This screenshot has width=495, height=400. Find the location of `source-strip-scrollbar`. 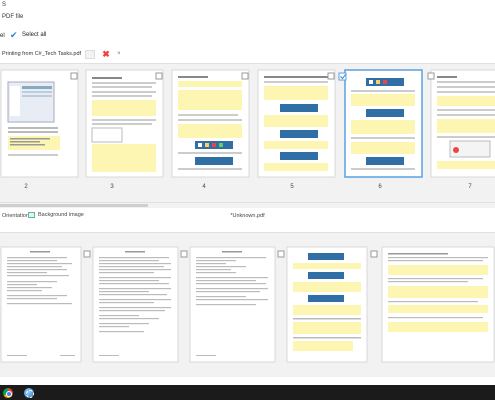

source-strip-scrollbar is located at coordinates (247, 205).